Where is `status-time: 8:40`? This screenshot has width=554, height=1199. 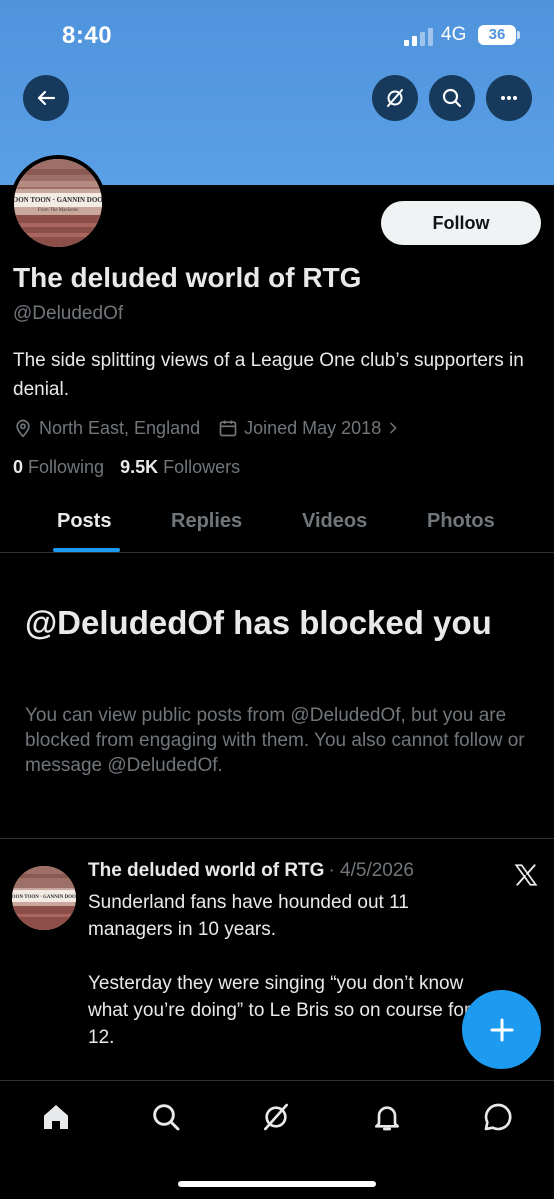 status-time: 8:40 is located at coordinates (87, 35).